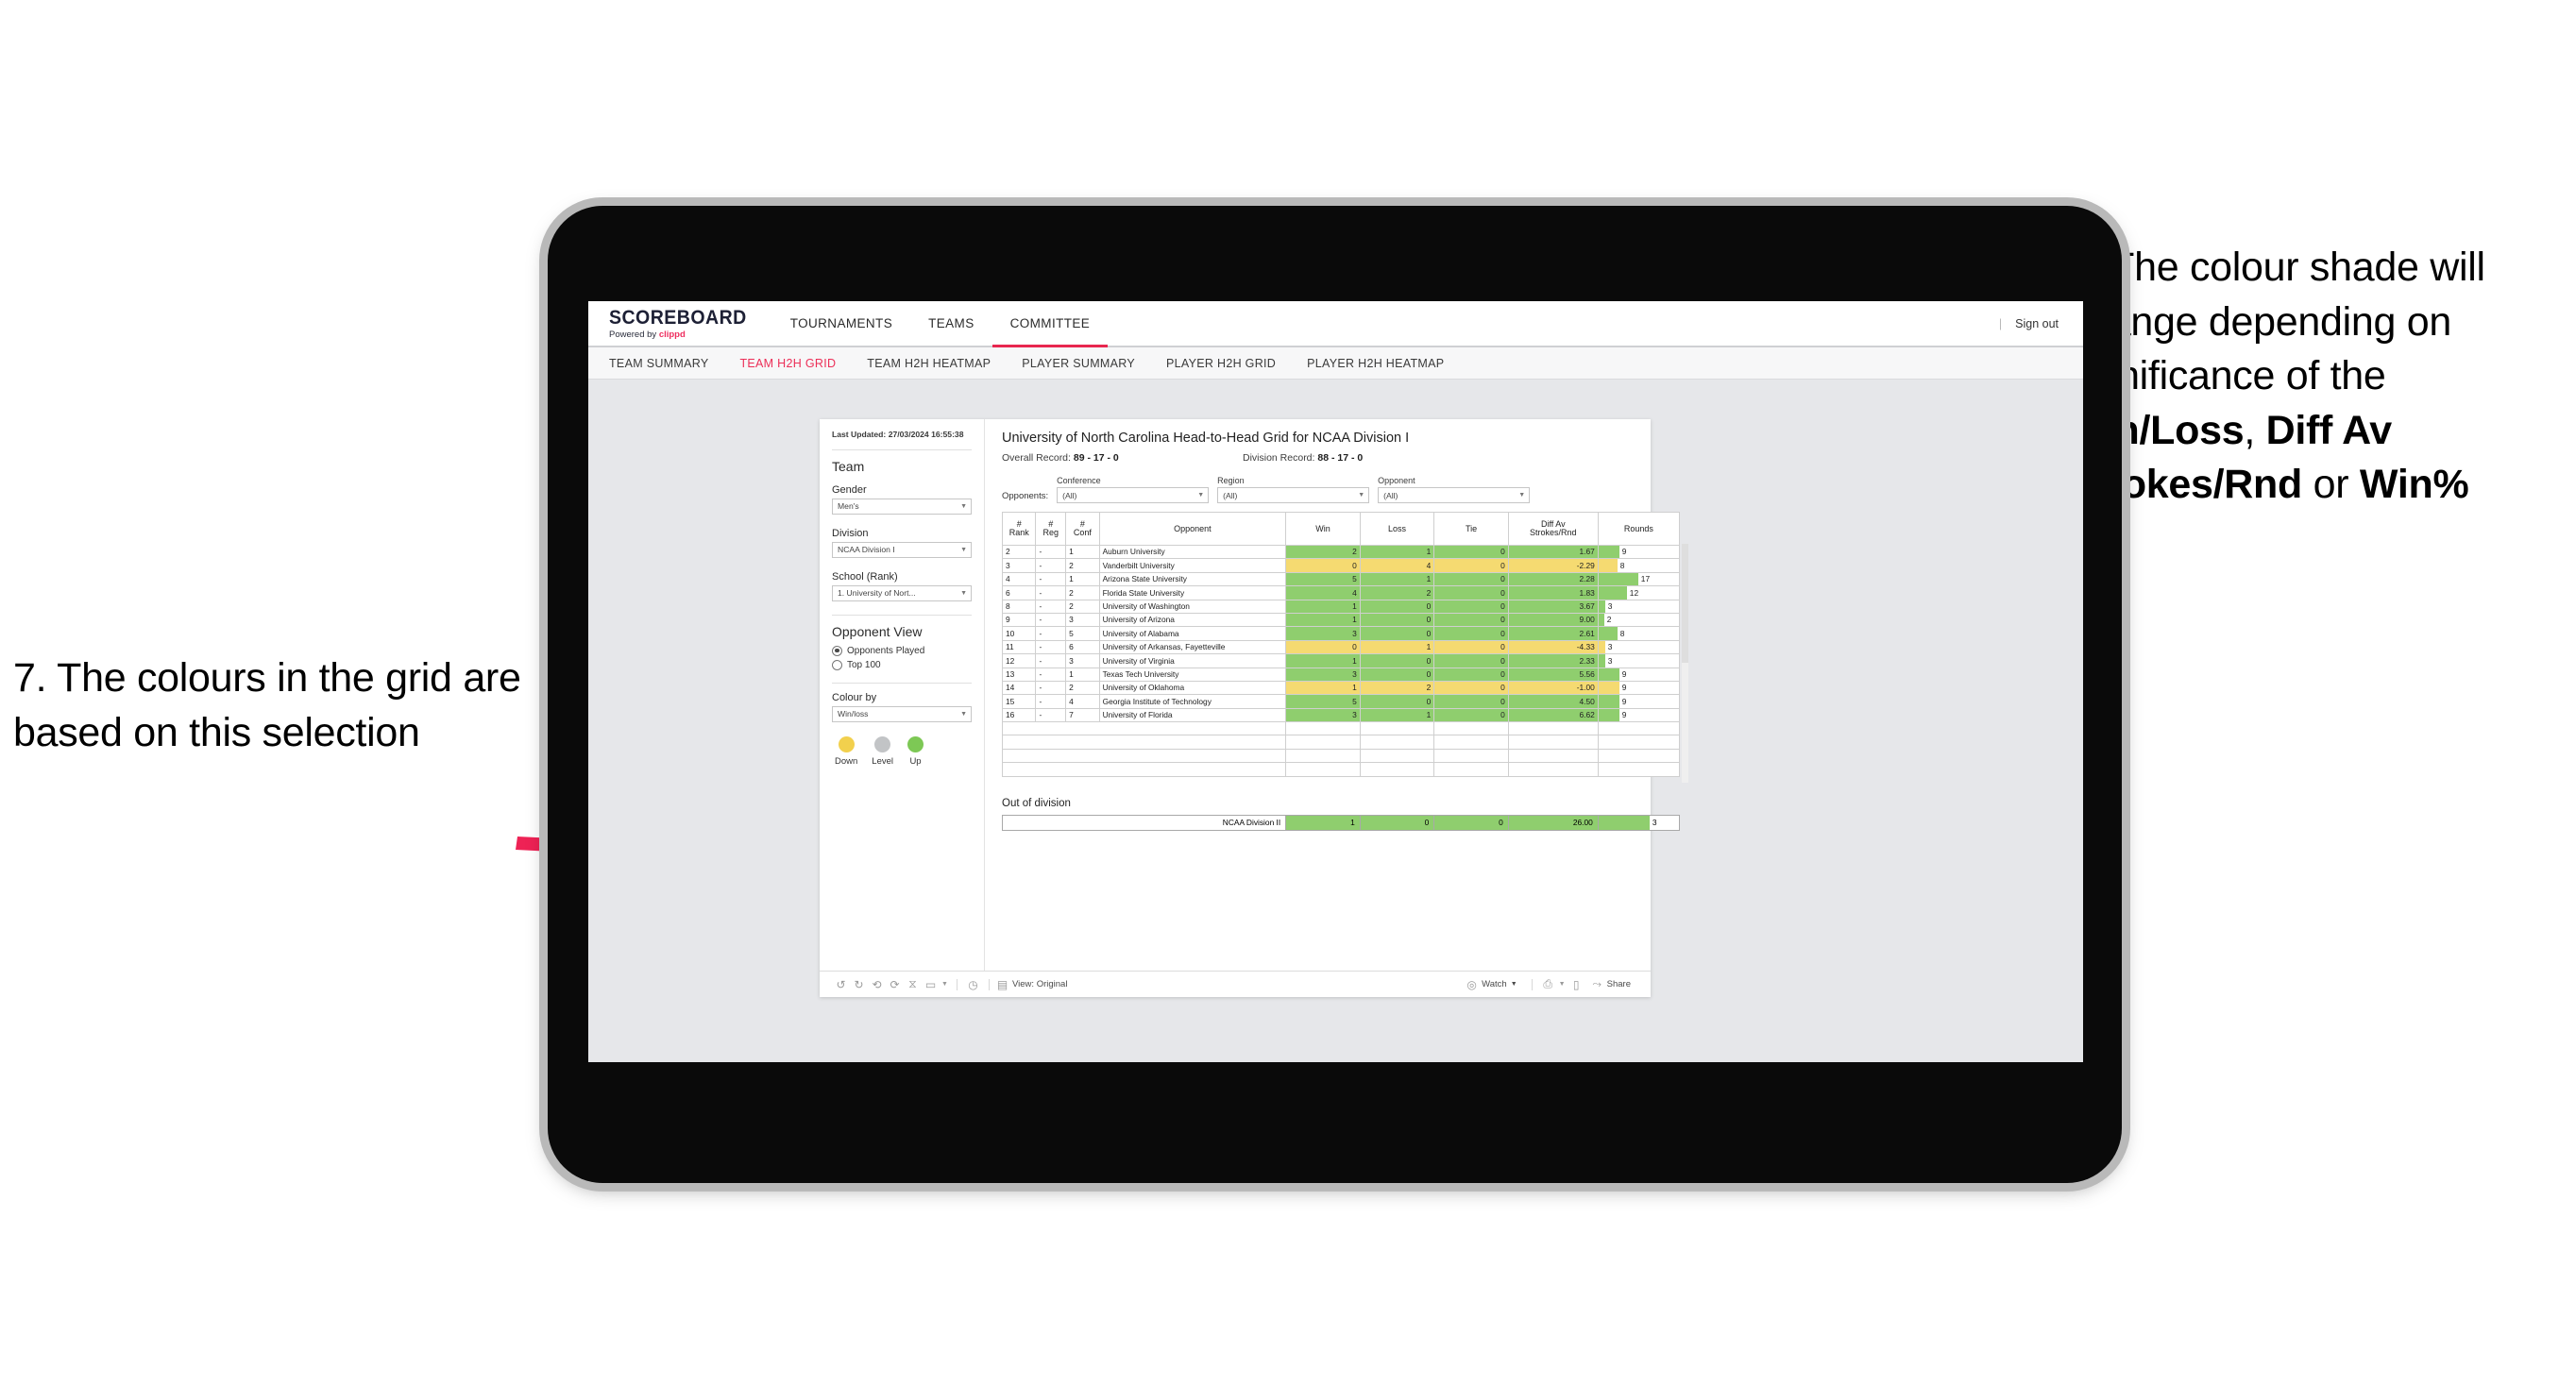 This screenshot has width=2576, height=1386. What do you see at coordinates (902, 549) in the screenshot?
I see `division-select: NCAA Division I ▼` at bounding box center [902, 549].